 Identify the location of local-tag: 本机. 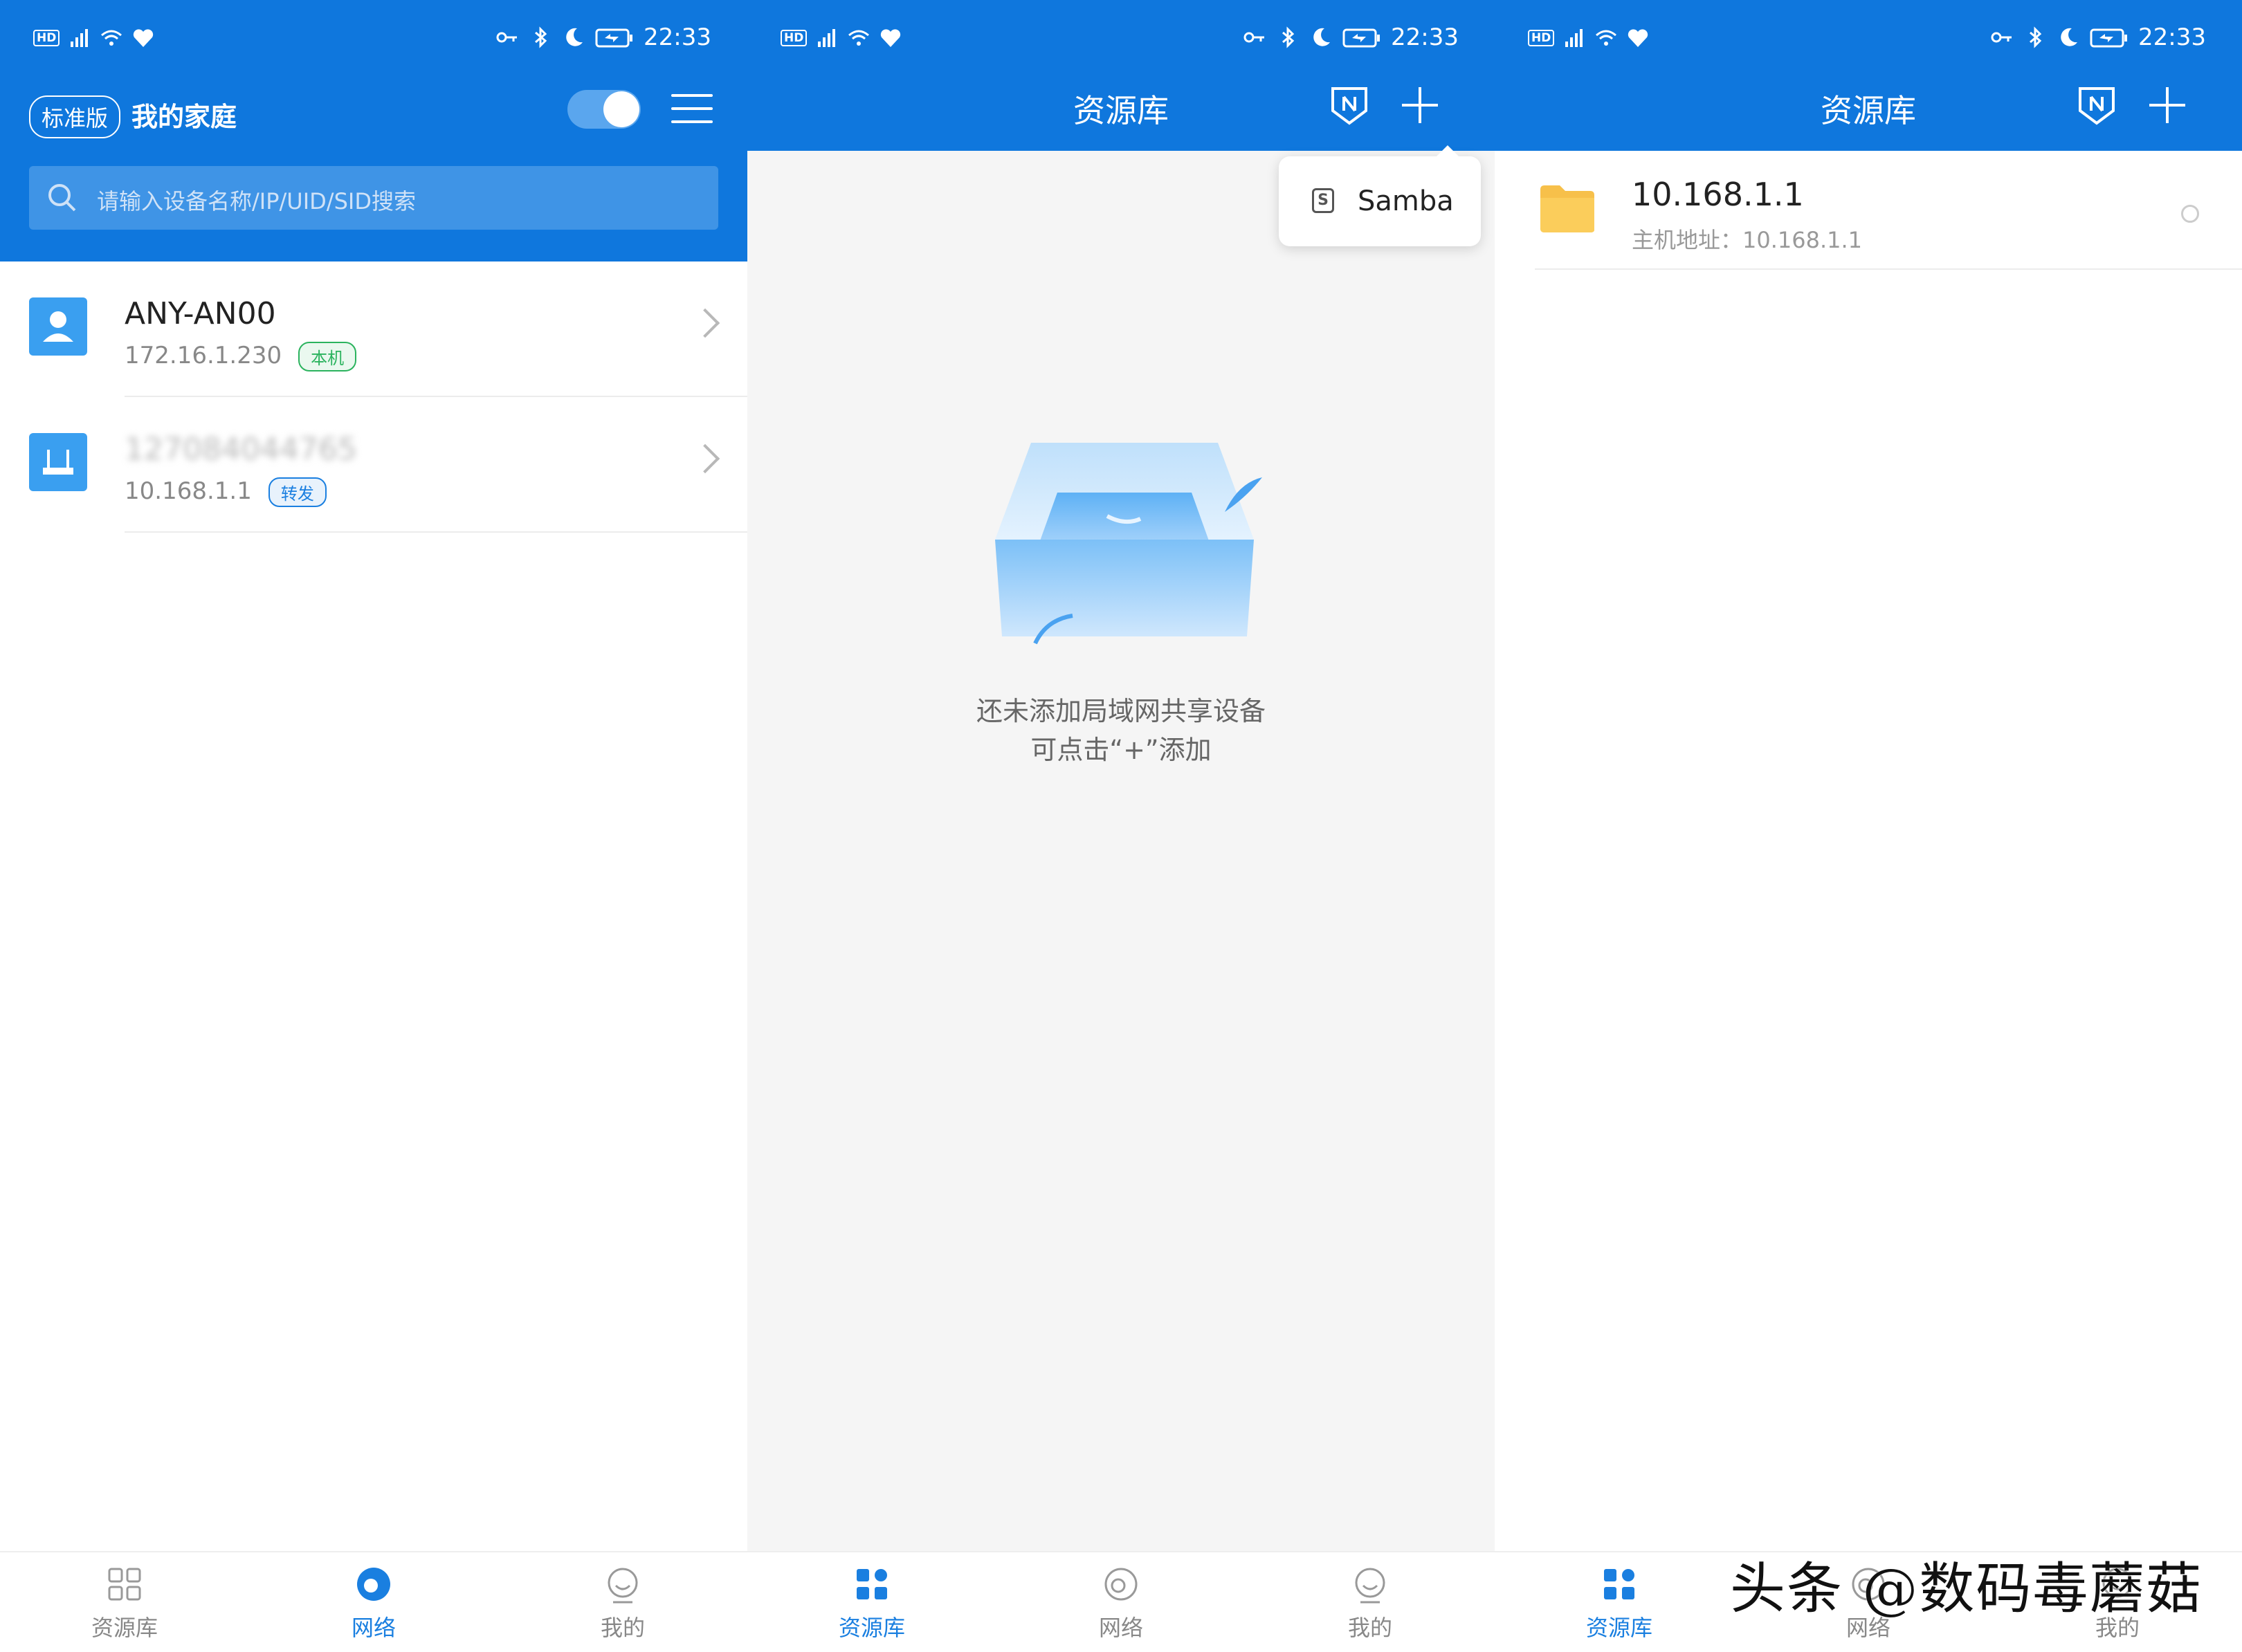
(327, 356).